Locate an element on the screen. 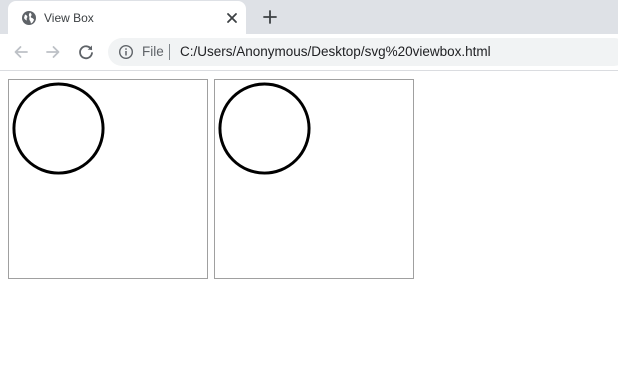 The image size is (618, 375). tab-strip: View Box is located at coordinates (309, 17).